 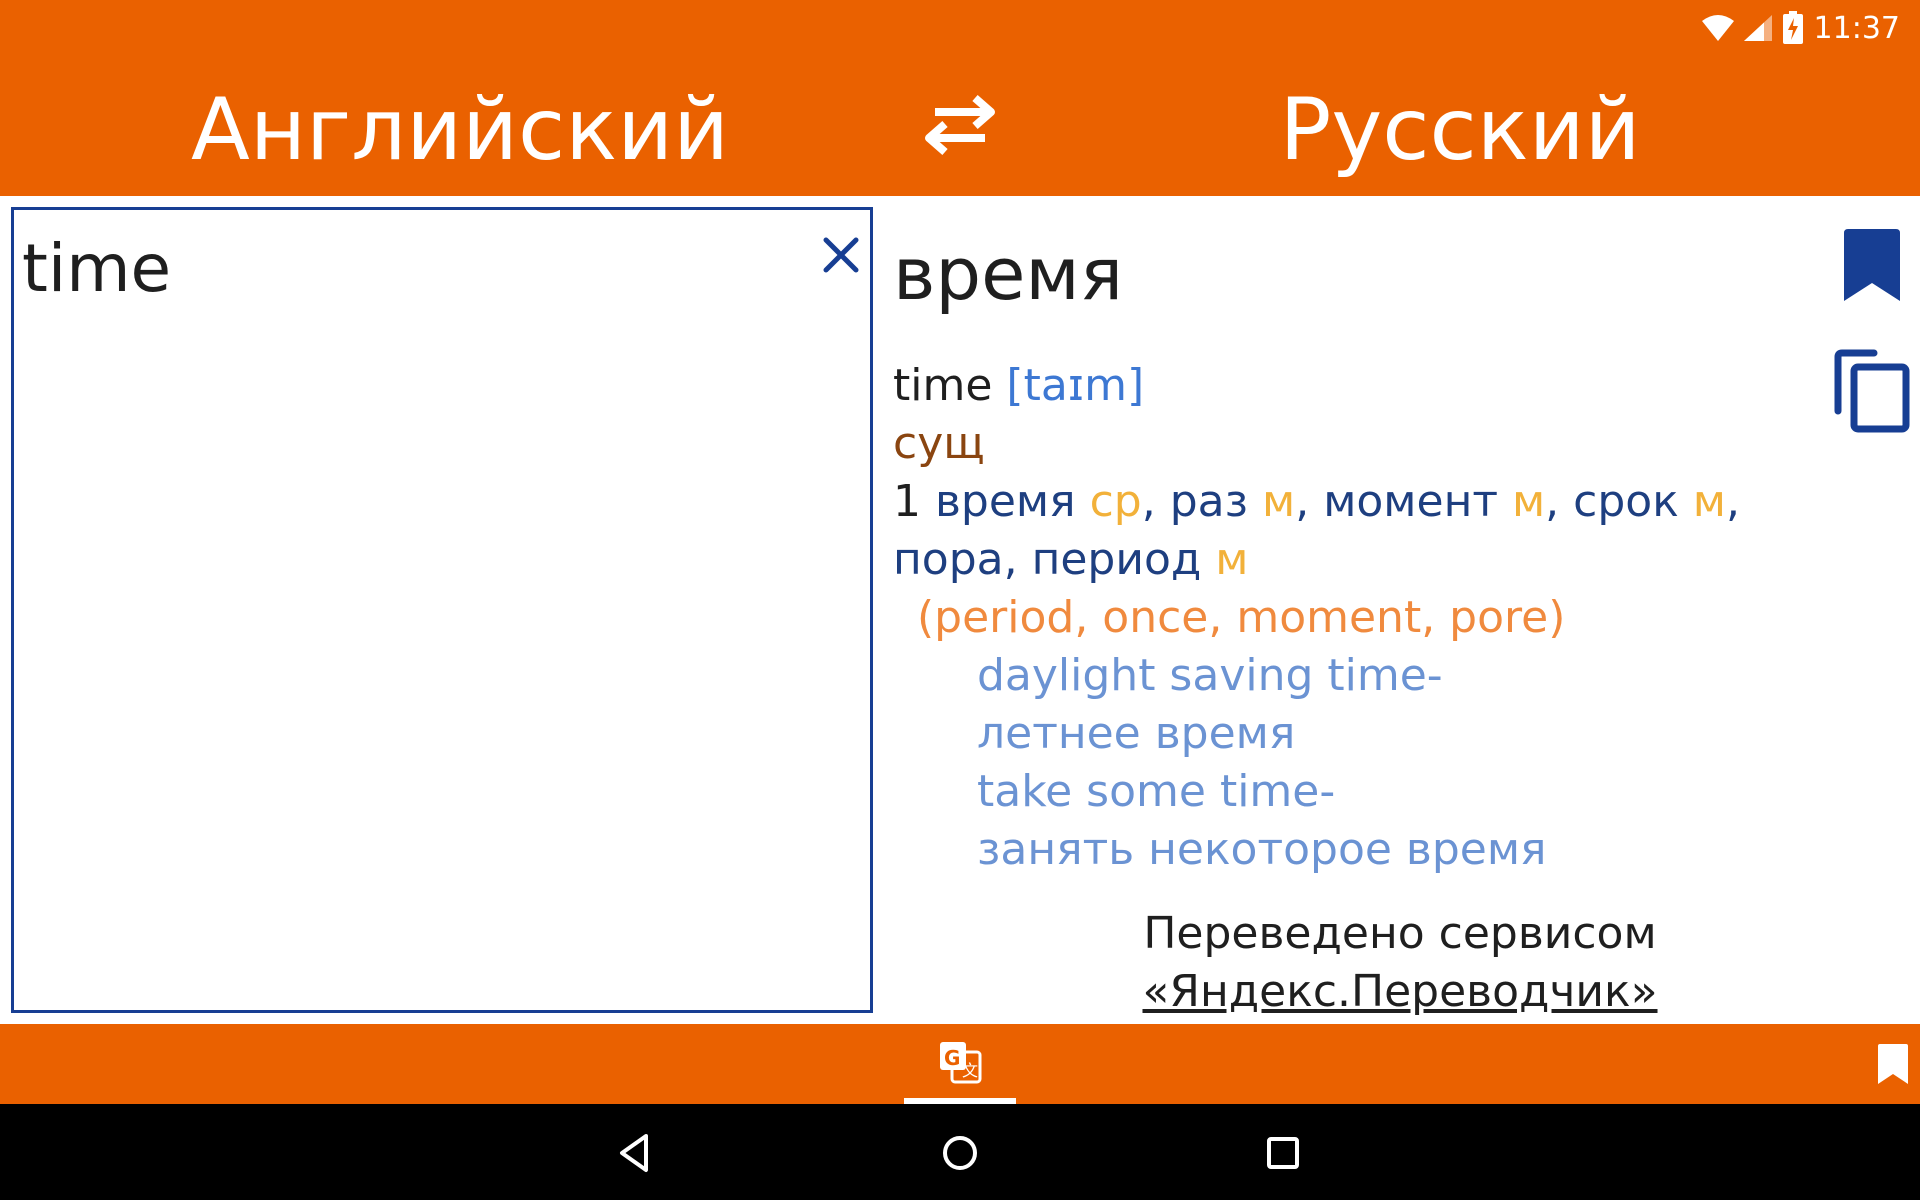 What do you see at coordinates (1262, 849) in the screenshot?
I see `dict-example-target: занять некоторое время` at bounding box center [1262, 849].